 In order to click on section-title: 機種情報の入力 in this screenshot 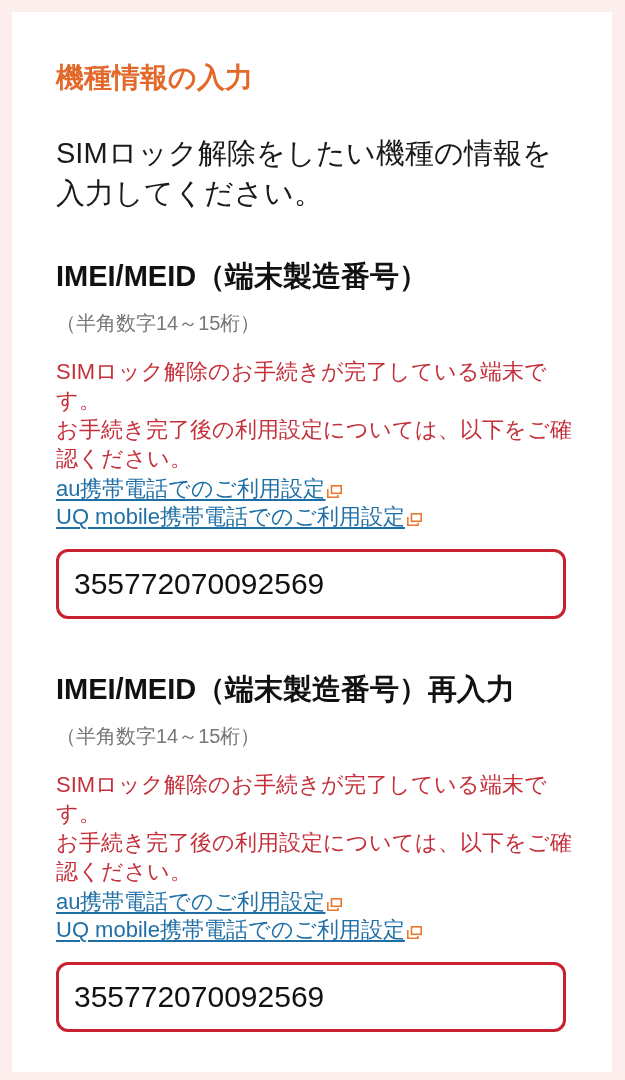, I will do `click(155, 78)`.